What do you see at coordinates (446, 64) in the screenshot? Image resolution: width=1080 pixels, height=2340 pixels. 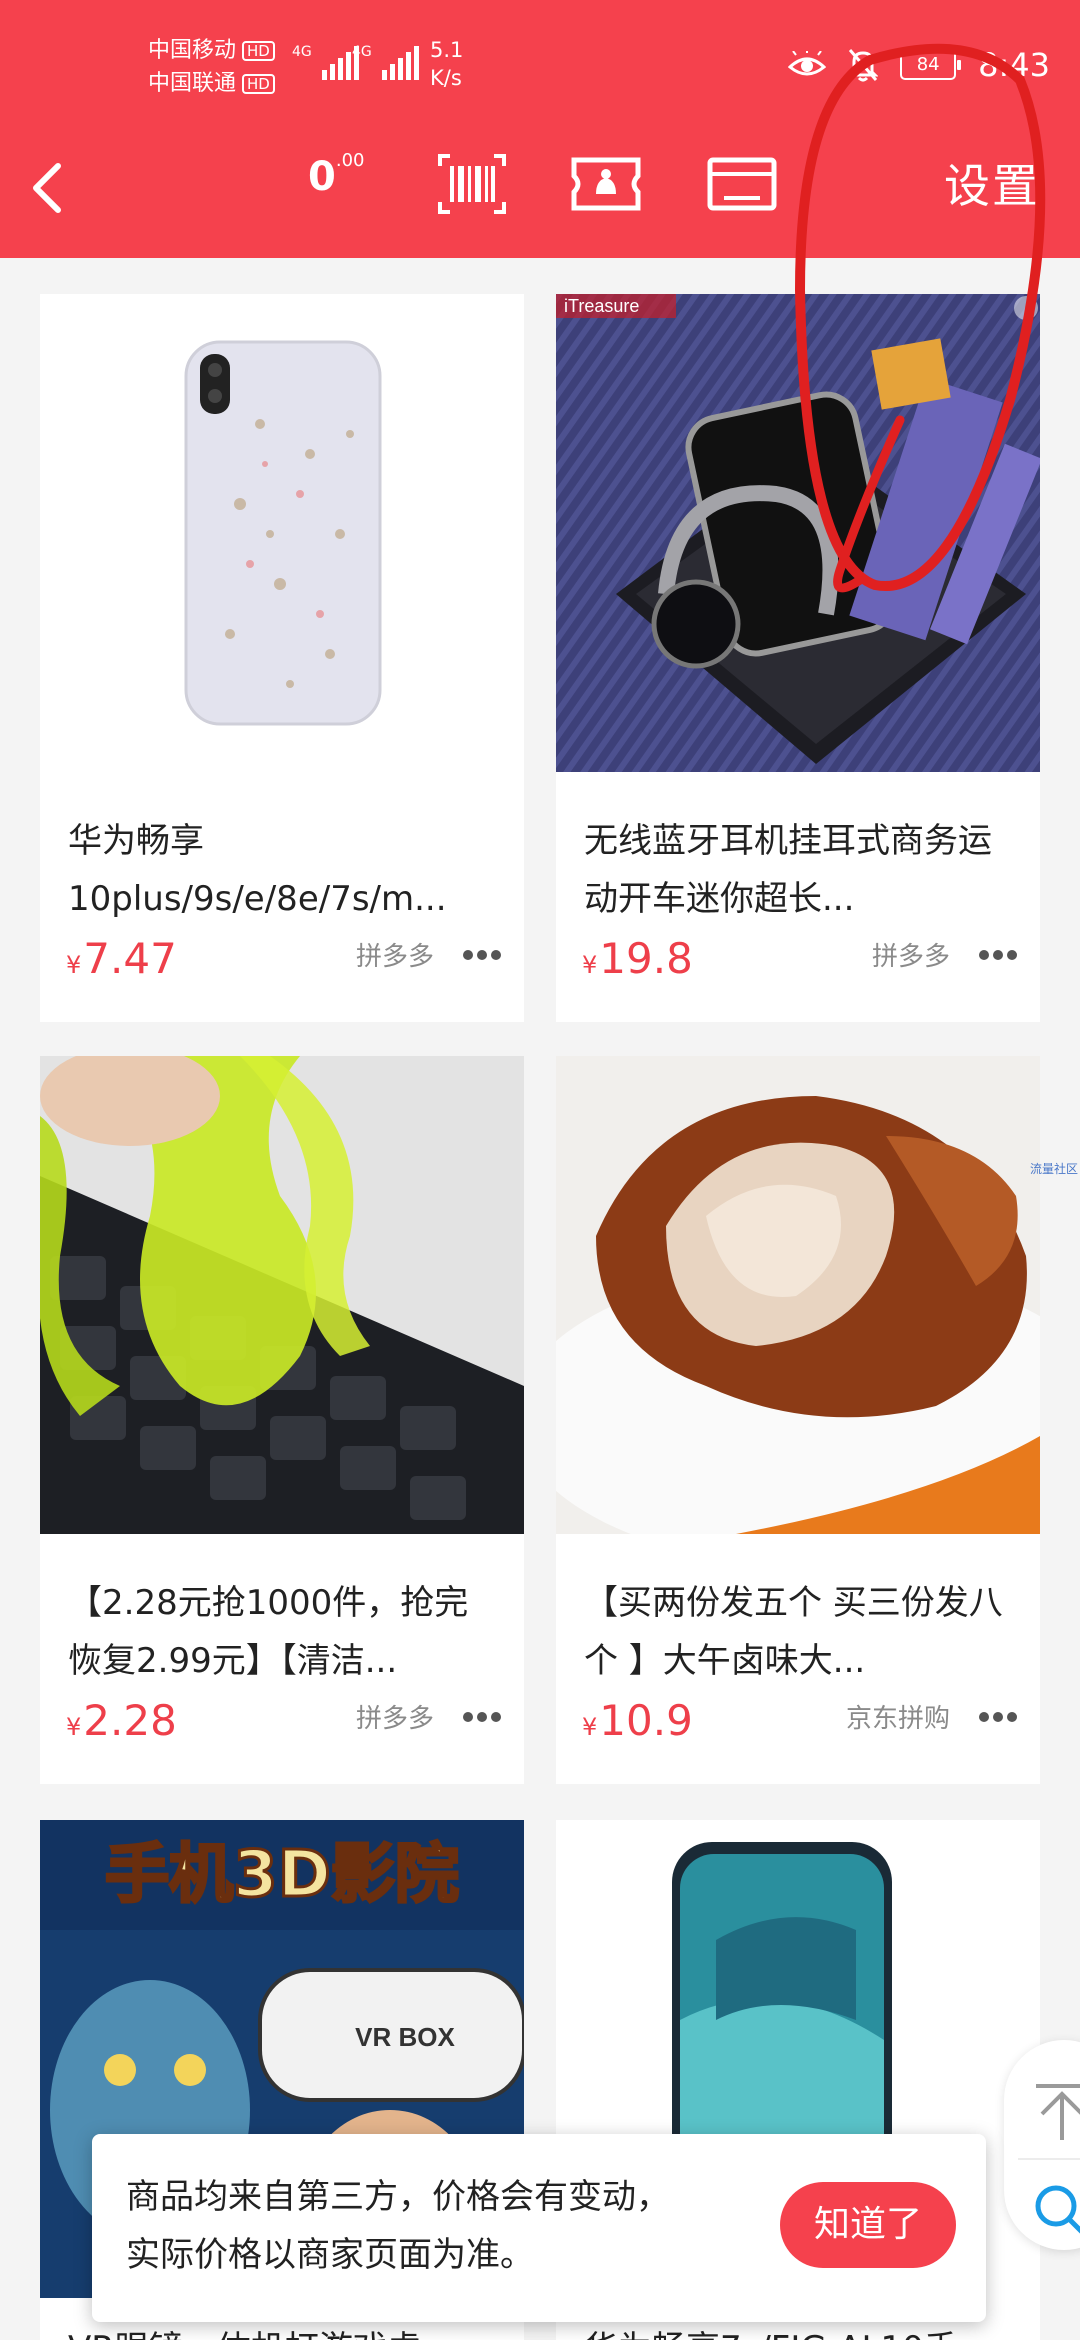 I see `net-speed: 5.1 K/s` at bounding box center [446, 64].